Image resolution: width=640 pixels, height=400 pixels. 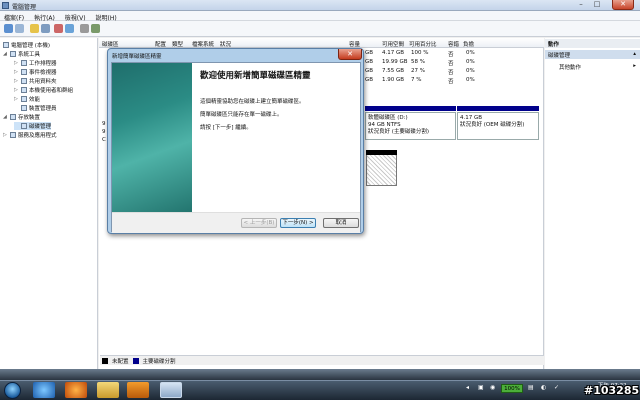 I want to click on watermark: #103285, so click(x=612, y=390).